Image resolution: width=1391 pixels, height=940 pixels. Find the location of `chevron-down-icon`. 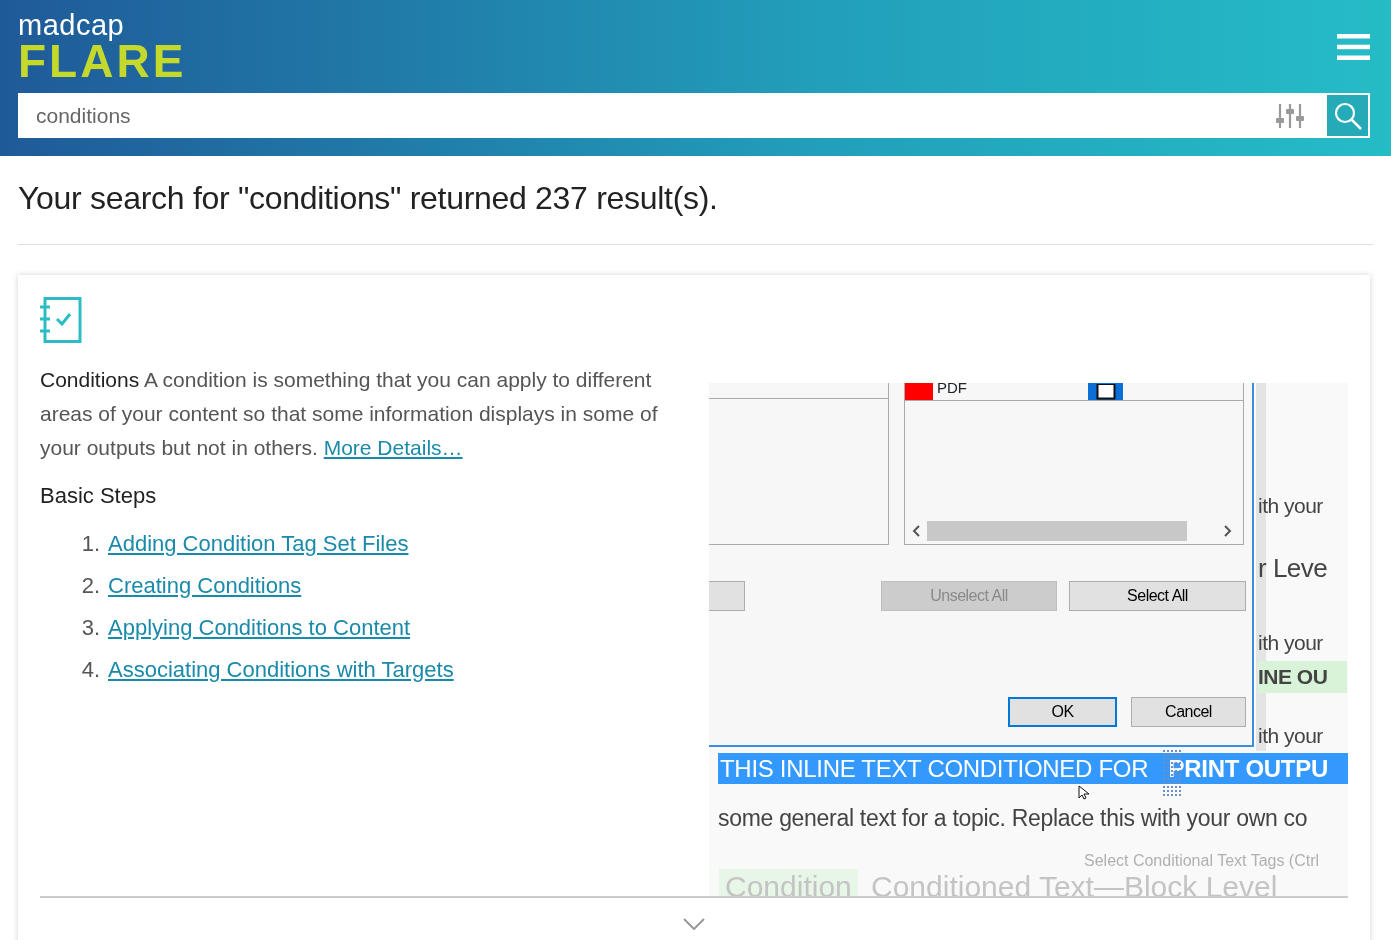

chevron-down-icon is located at coordinates (694, 924).